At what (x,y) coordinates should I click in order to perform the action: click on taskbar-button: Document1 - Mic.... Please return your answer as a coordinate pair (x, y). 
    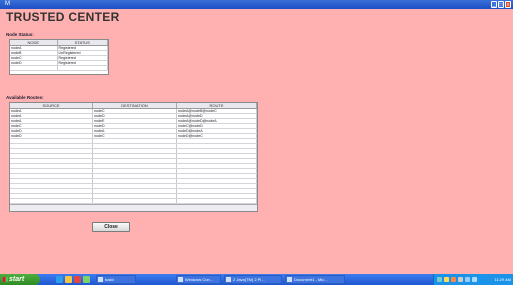
    Looking at the image, I should click on (315, 279).